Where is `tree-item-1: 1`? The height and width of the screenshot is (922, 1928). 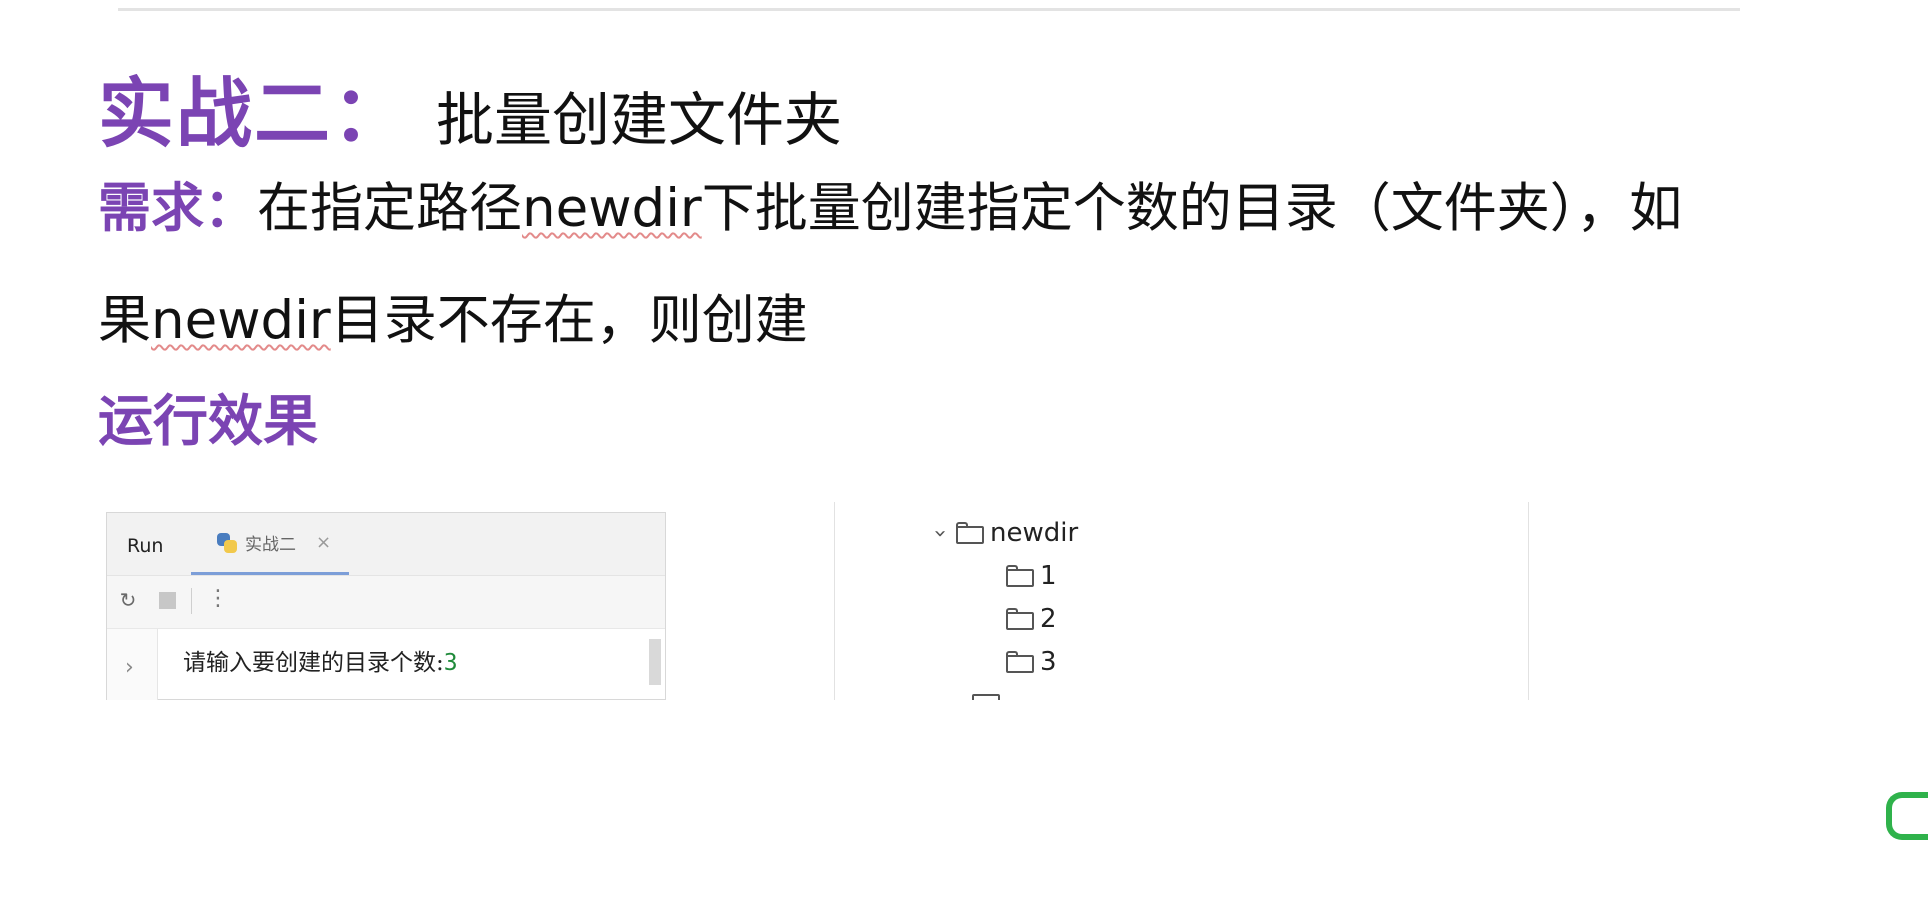
tree-item-1: 1 is located at coordinates (1031, 576).